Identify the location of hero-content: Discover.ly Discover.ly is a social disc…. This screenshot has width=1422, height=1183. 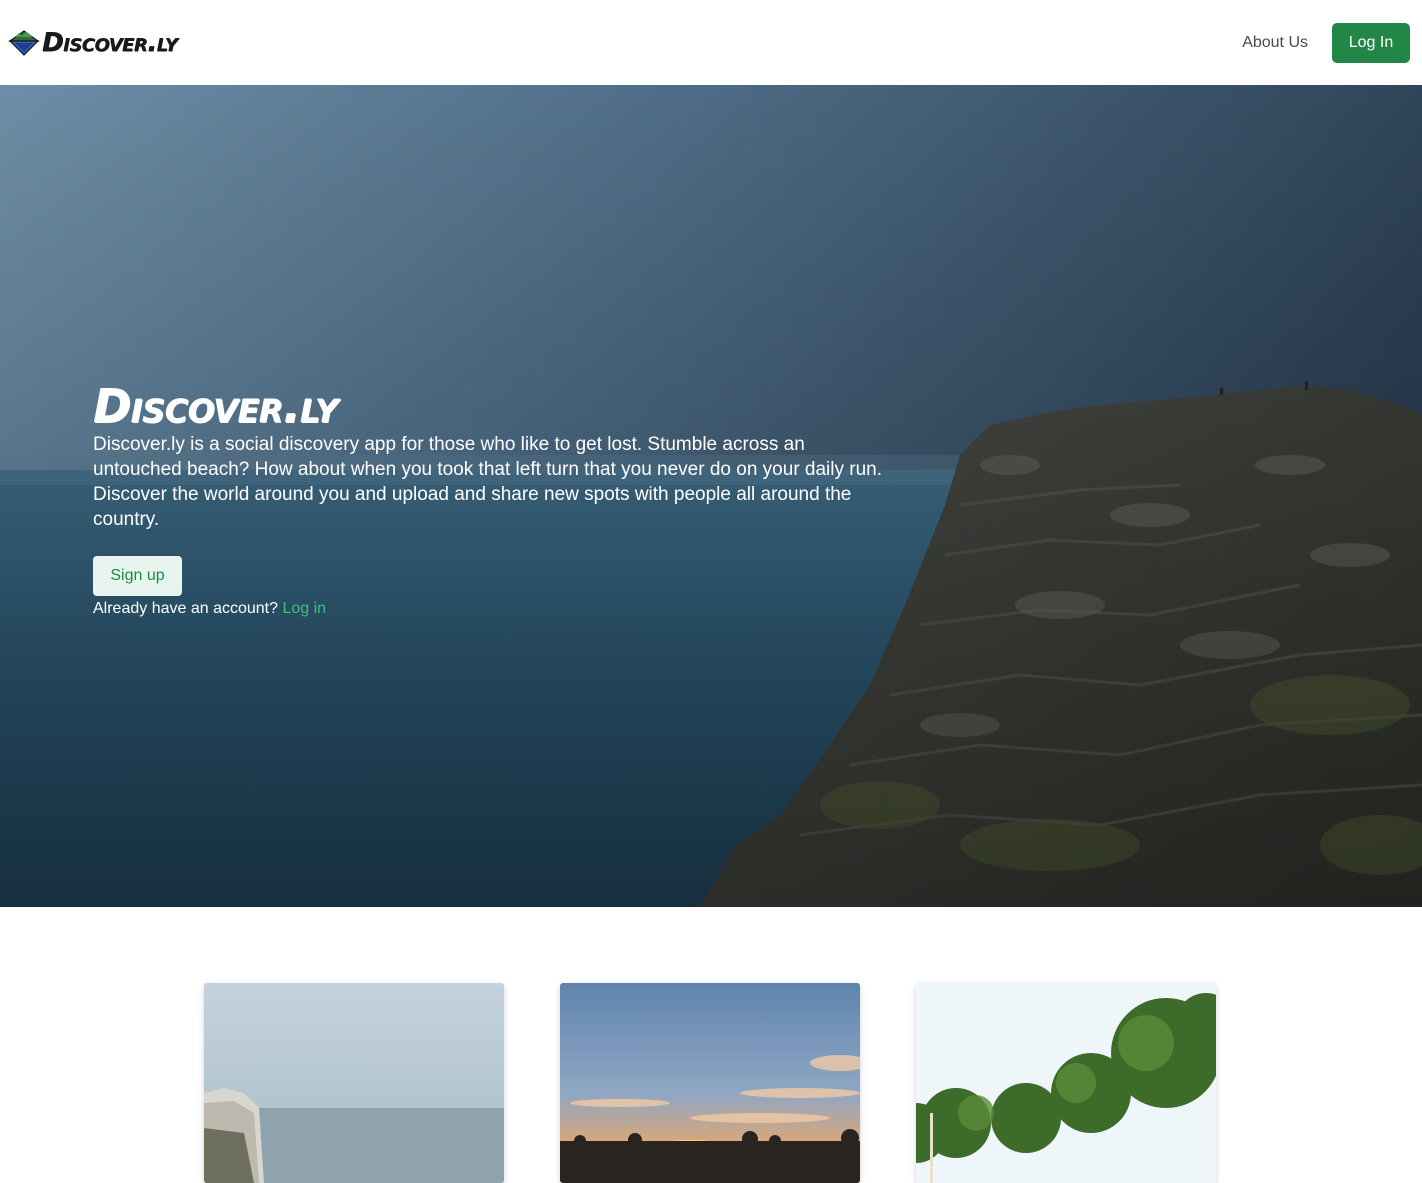
(493, 499).